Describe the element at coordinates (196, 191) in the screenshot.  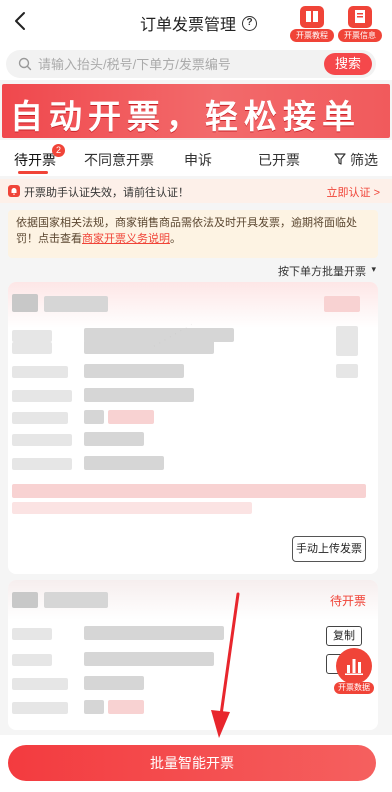
I see `auth-notice: 开票助手认证失效，请前往认证！ 立即认证 >` at that location.